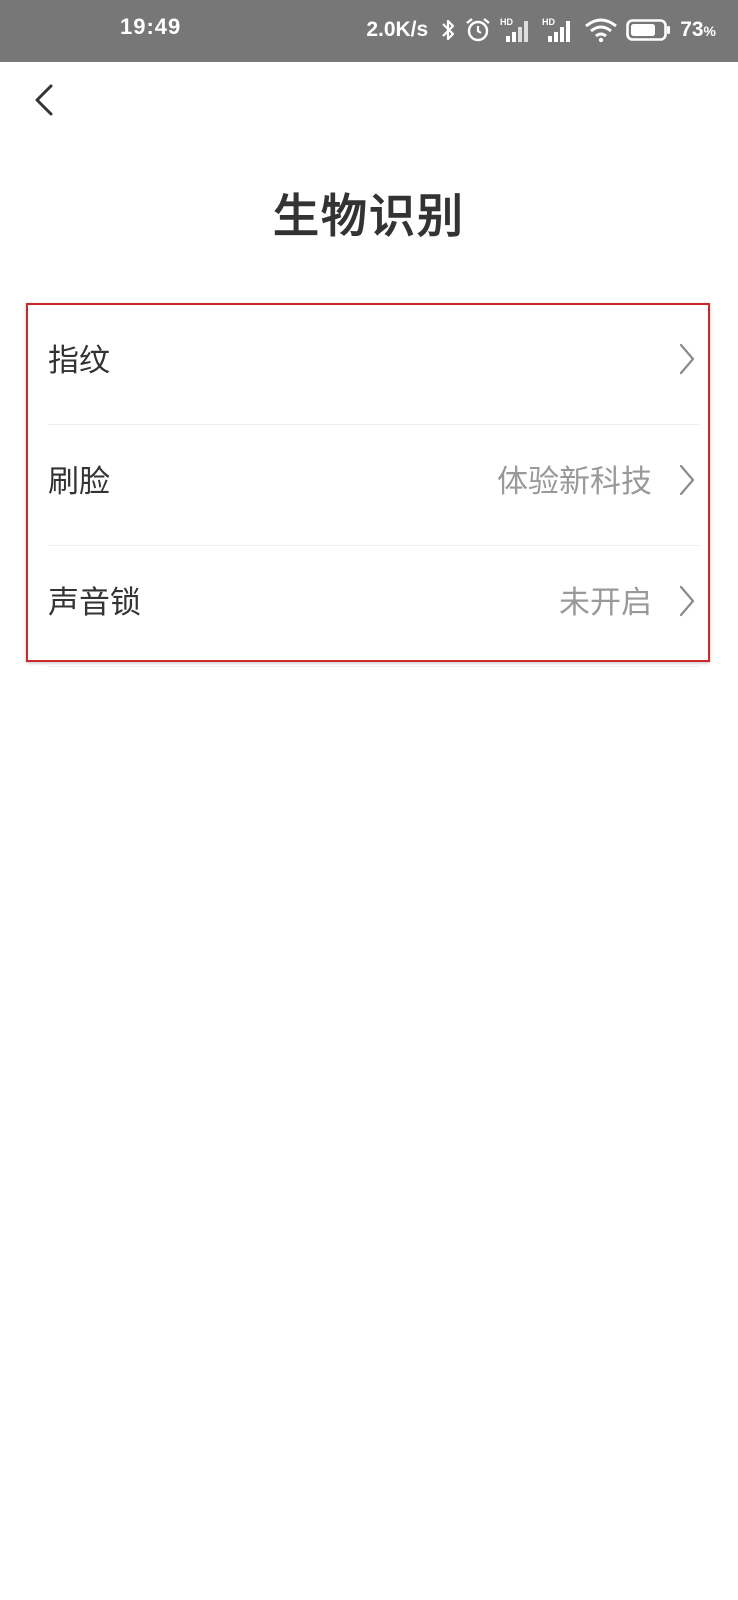 This screenshot has height=1600, width=738. Describe the element at coordinates (374, 607) in the screenshot. I see `voice-lock-row: 声音锁 未开启` at that location.